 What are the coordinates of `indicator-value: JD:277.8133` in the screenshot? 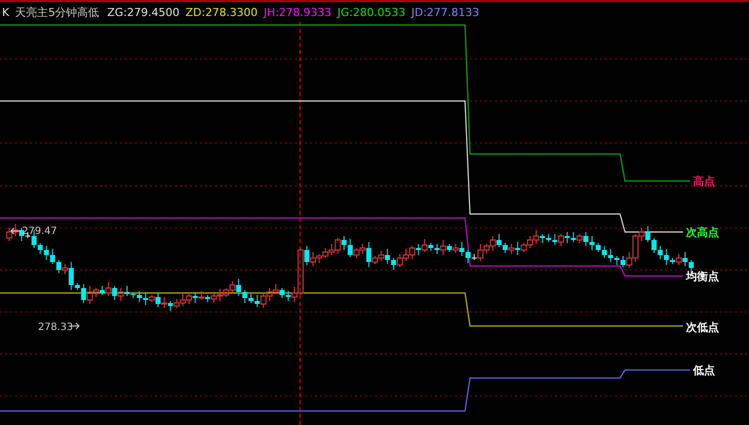 It's located at (445, 12).